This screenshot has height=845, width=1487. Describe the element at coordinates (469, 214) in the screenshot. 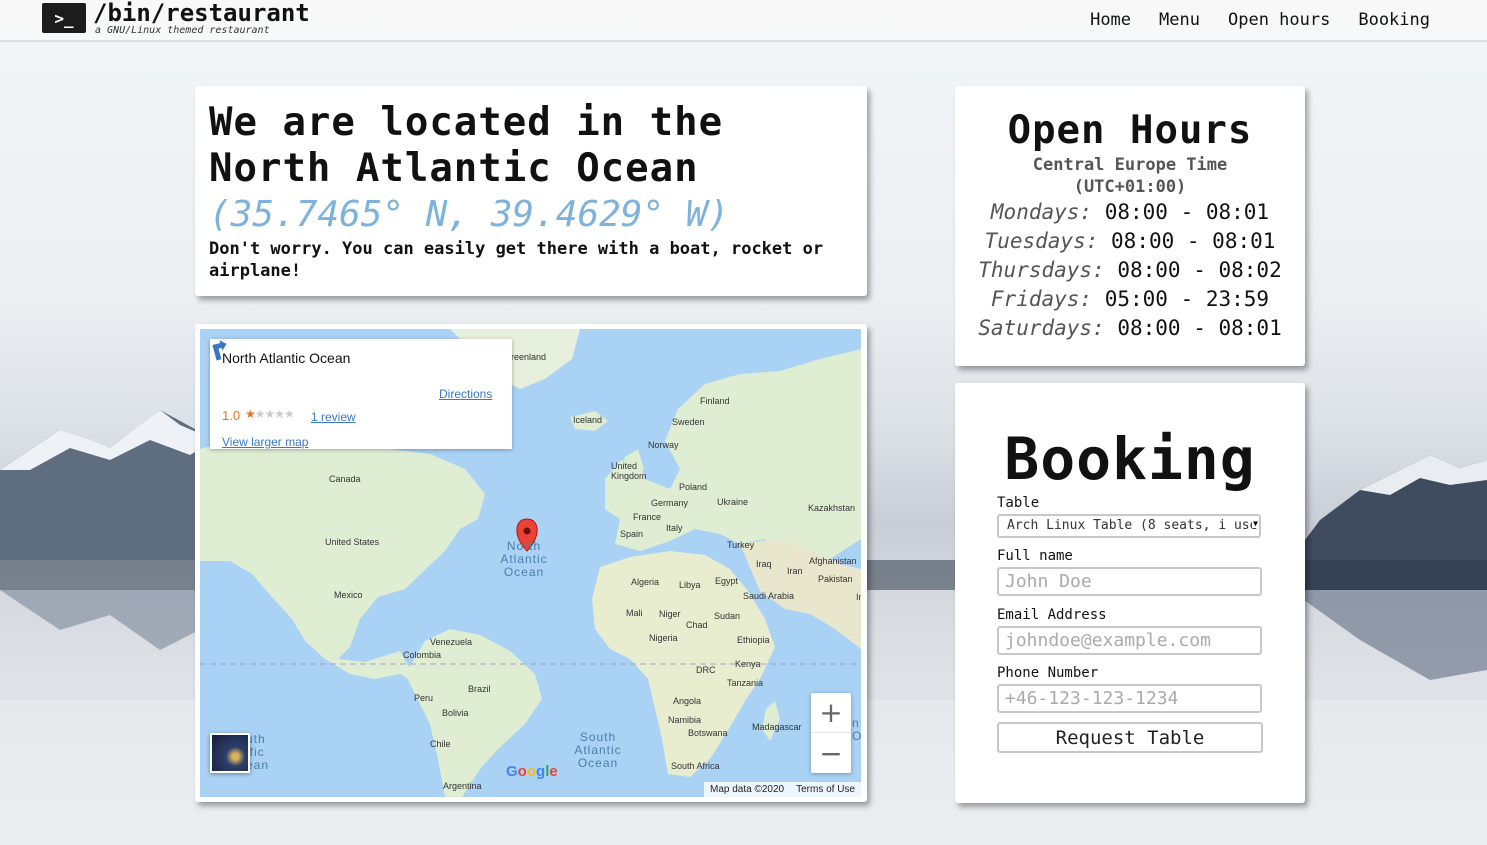

I see `location-coordinates: (35.7465° N, 39.4629° W)` at that location.